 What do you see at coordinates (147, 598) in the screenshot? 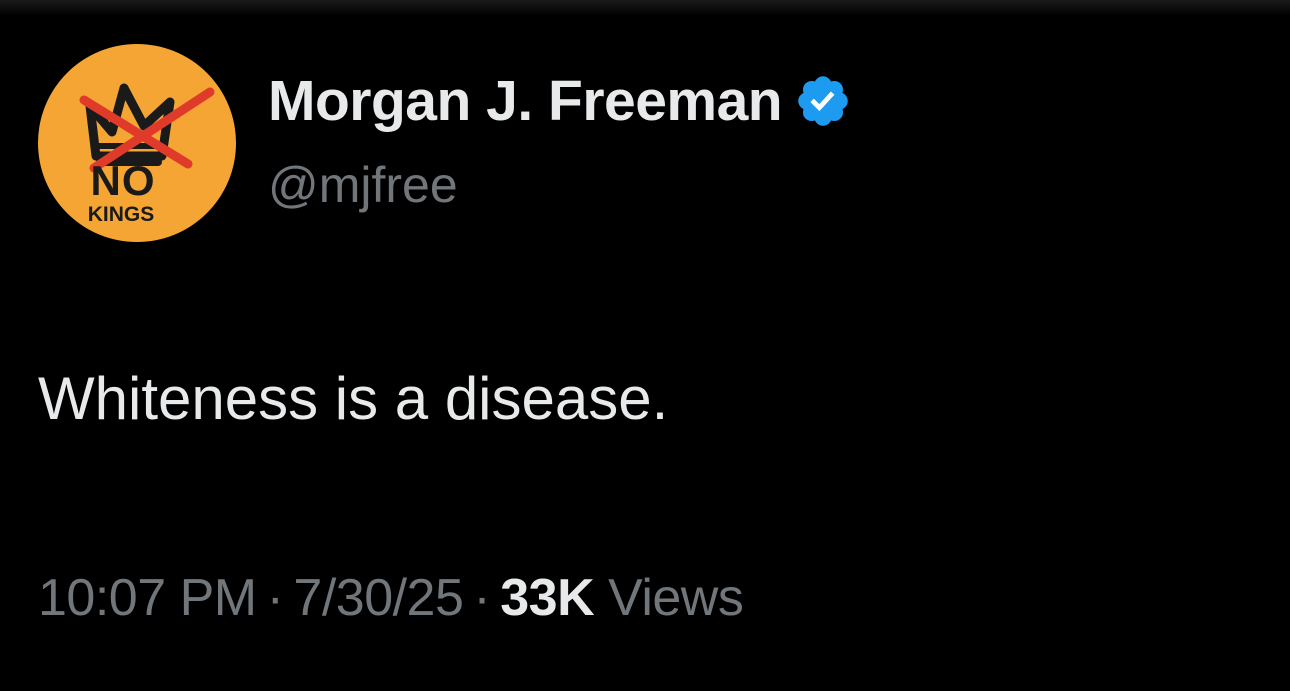
I see `tweet-time: 10:07 PM` at bounding box center [147, 598].